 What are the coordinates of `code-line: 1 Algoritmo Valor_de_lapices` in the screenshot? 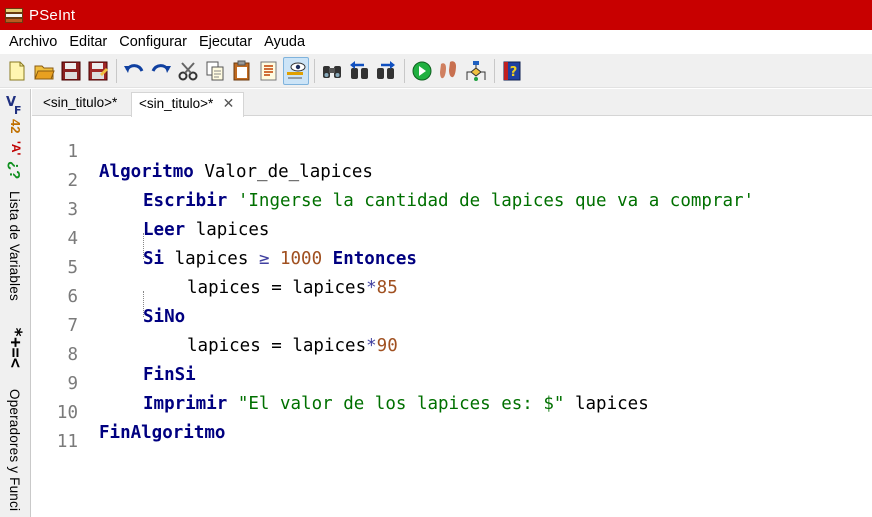 It's located at (452, 150).